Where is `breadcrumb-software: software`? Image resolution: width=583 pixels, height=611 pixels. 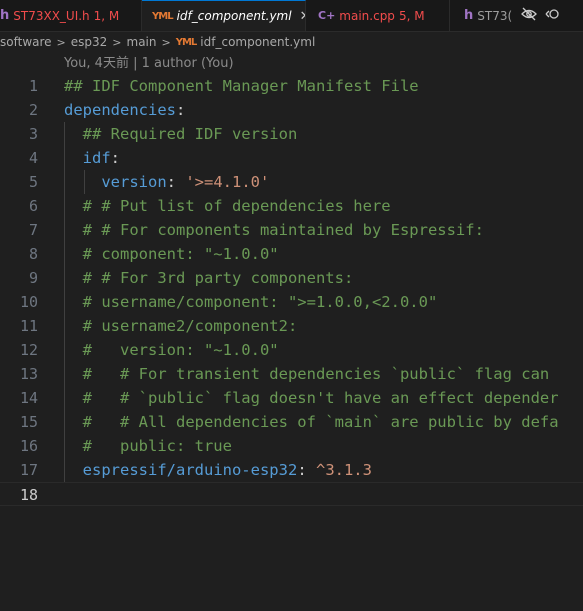
breadcrumb-software: software is located at coordinates (26, 42).